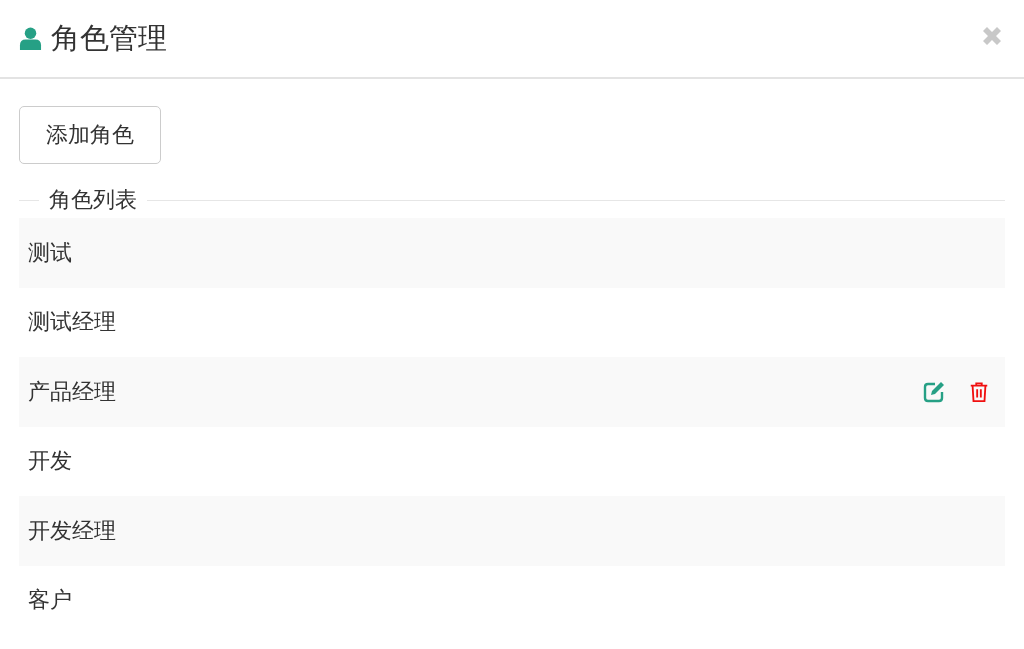  What do you see at coordinates (512, 531) in the screenshot?
I see `role-row: 开发经理` at bounding box center [512, 531].